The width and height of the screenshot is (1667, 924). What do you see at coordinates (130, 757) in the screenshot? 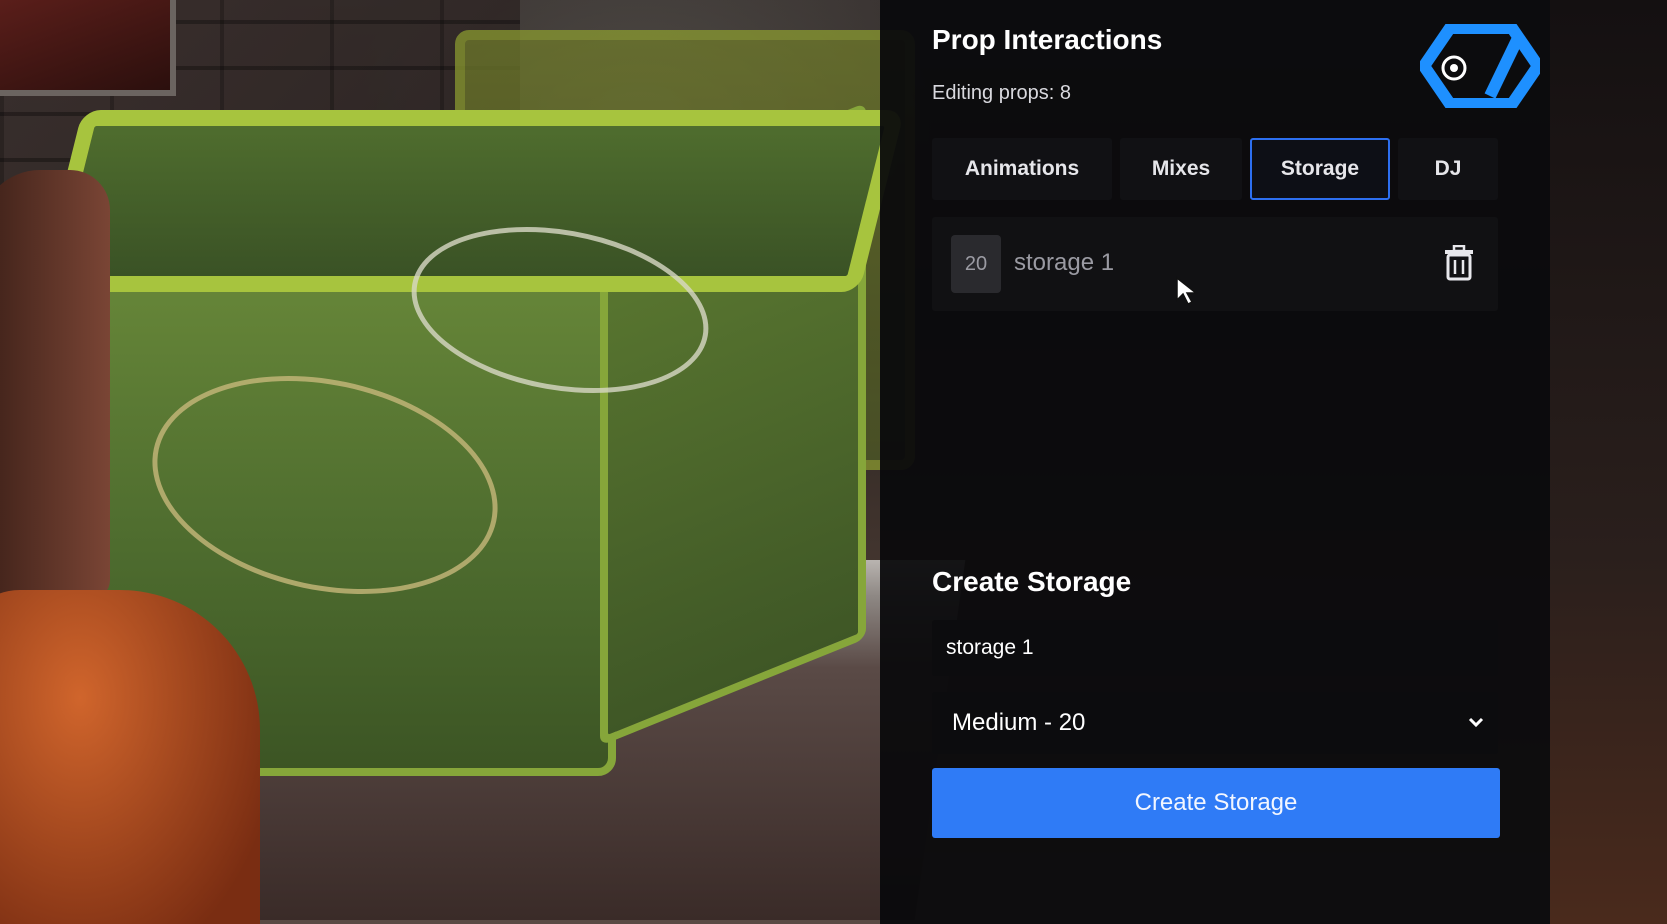
I see `orange-chair` at bounding box center [130, 757].